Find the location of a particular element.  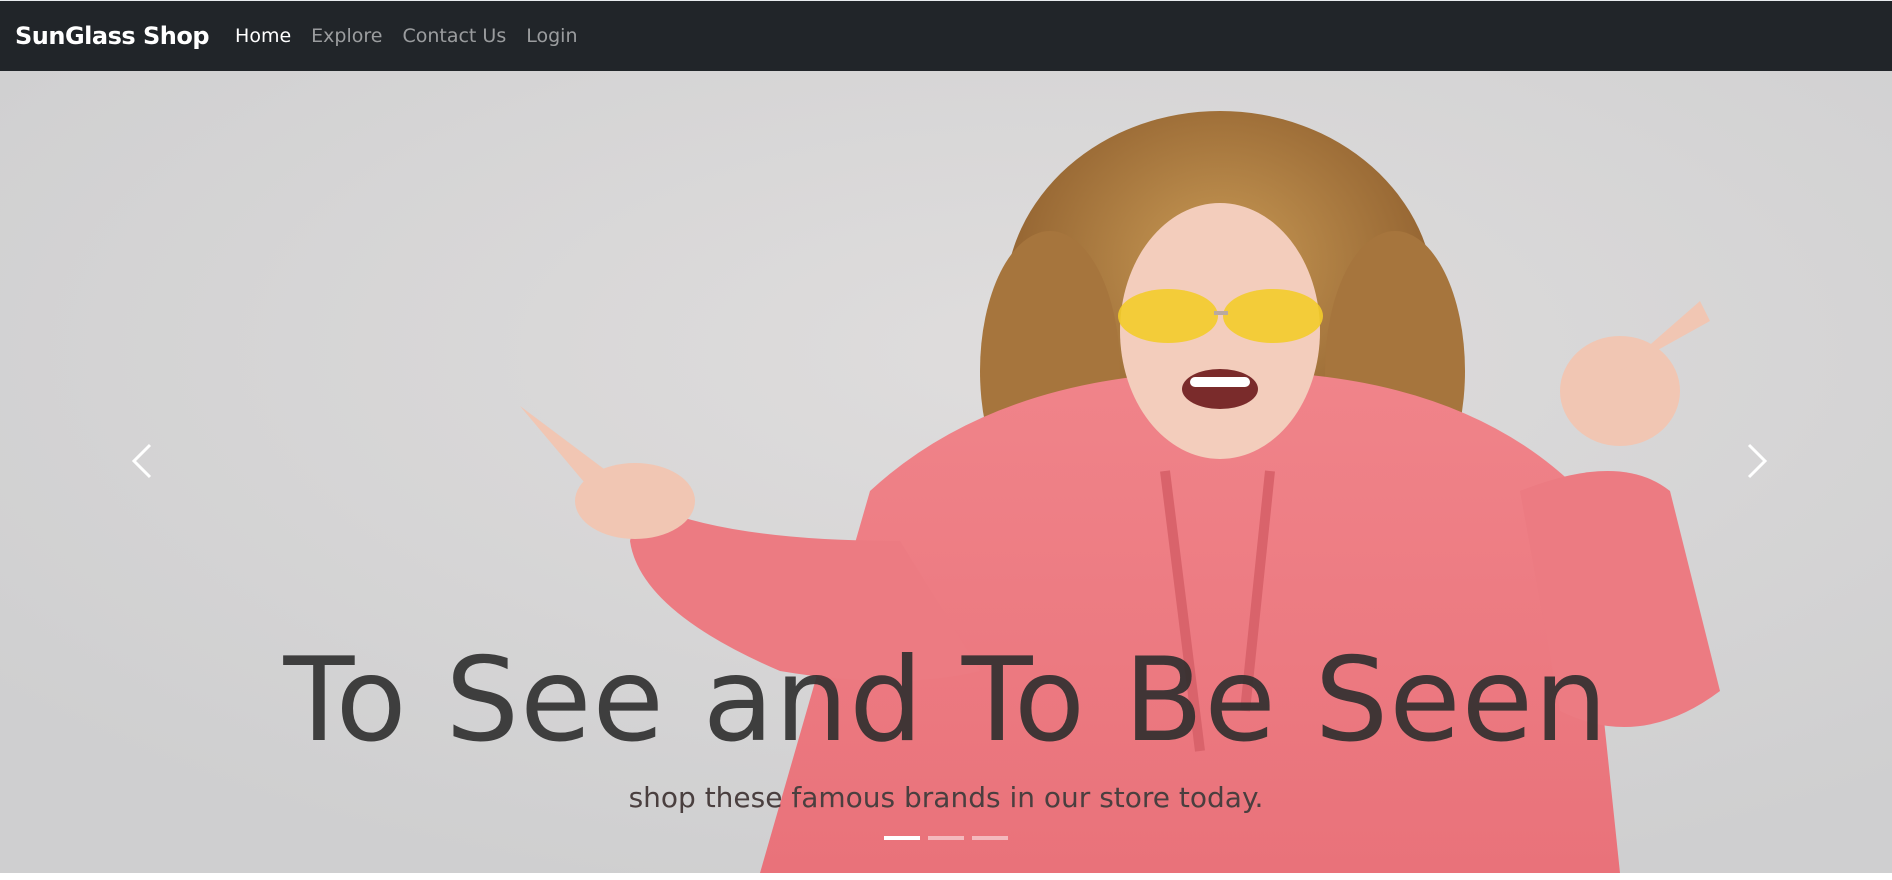

nav-contact-us: Contact Us is located at coordinates (454, 36).